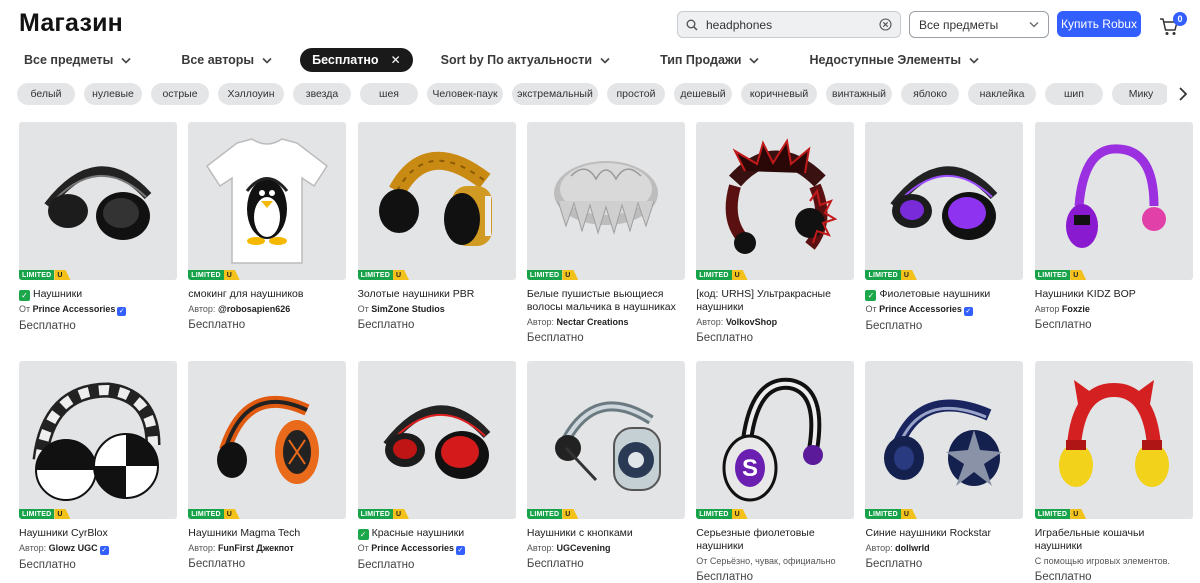 The image size is (1200, 583). I want to click on tag-chip: шея, so click(389, 94).